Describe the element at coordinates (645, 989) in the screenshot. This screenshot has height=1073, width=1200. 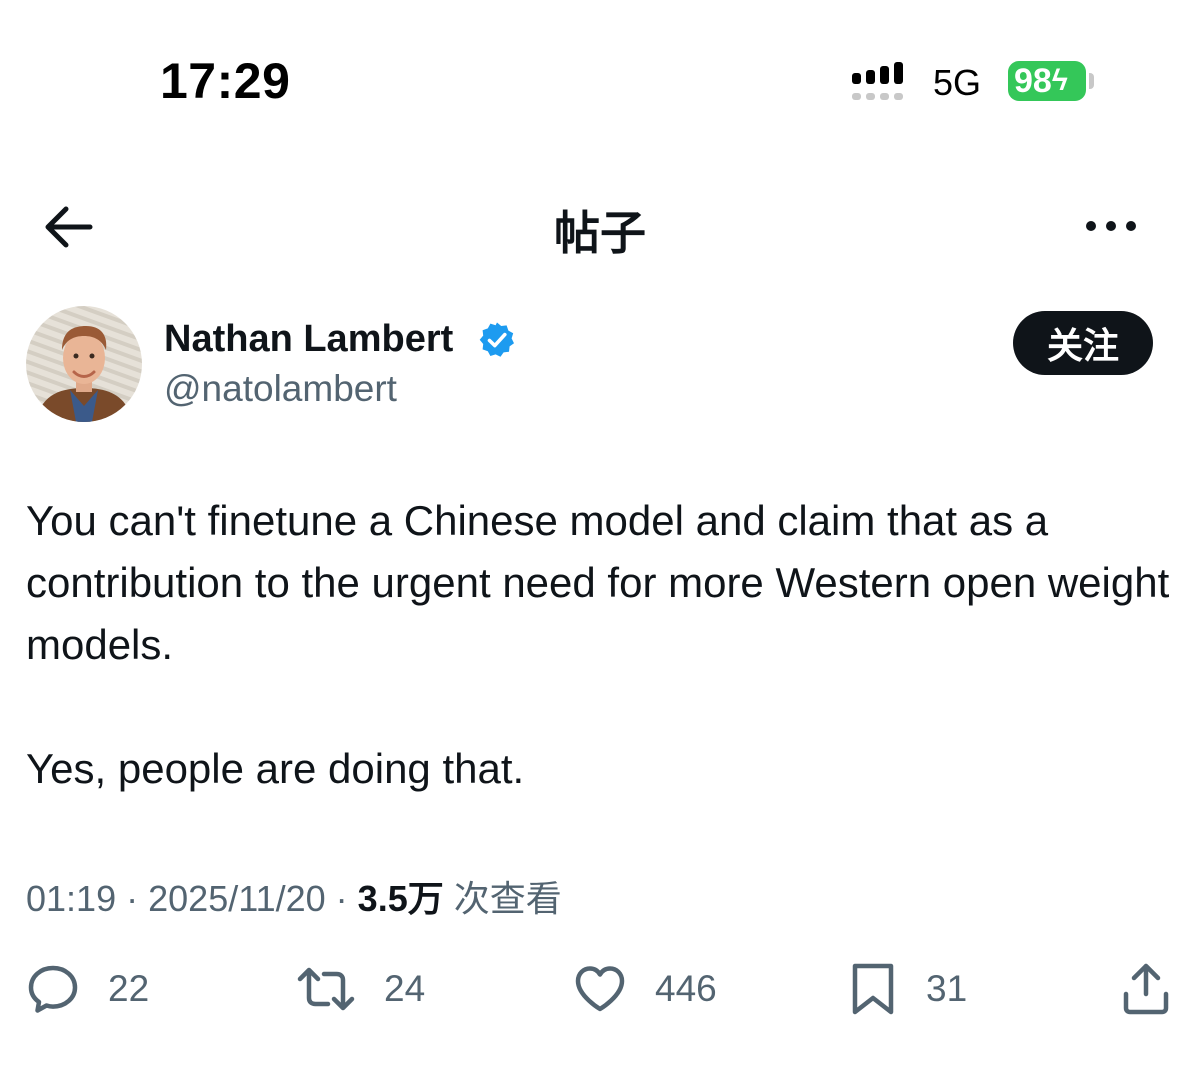
I see `like-button: 446` at that location.